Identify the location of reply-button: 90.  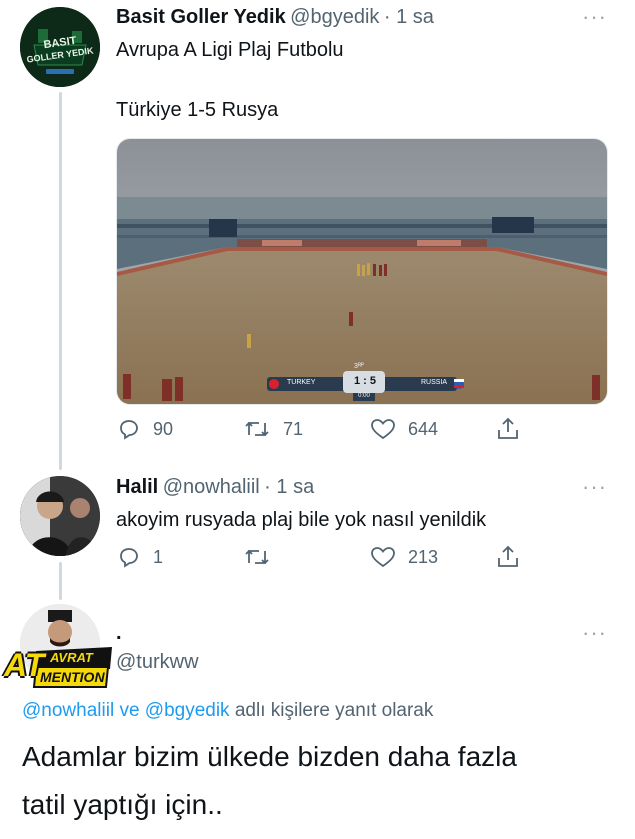
(145, 429).